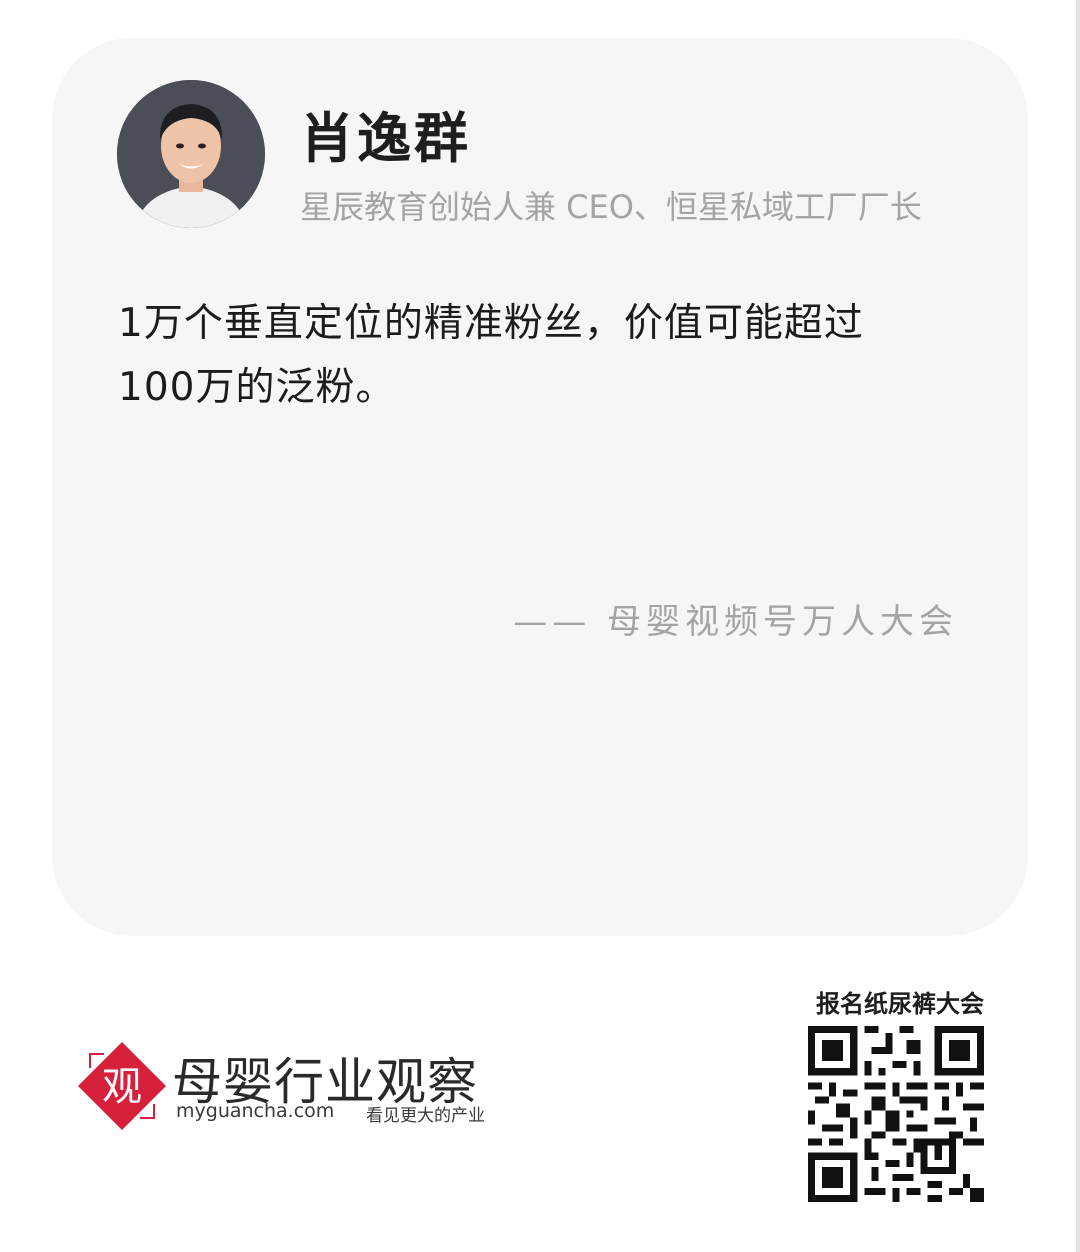 This screenshot has width=1080, height=1252. I want to click on qr-label: 报名纸尿裤大会, so click(900, 1004).